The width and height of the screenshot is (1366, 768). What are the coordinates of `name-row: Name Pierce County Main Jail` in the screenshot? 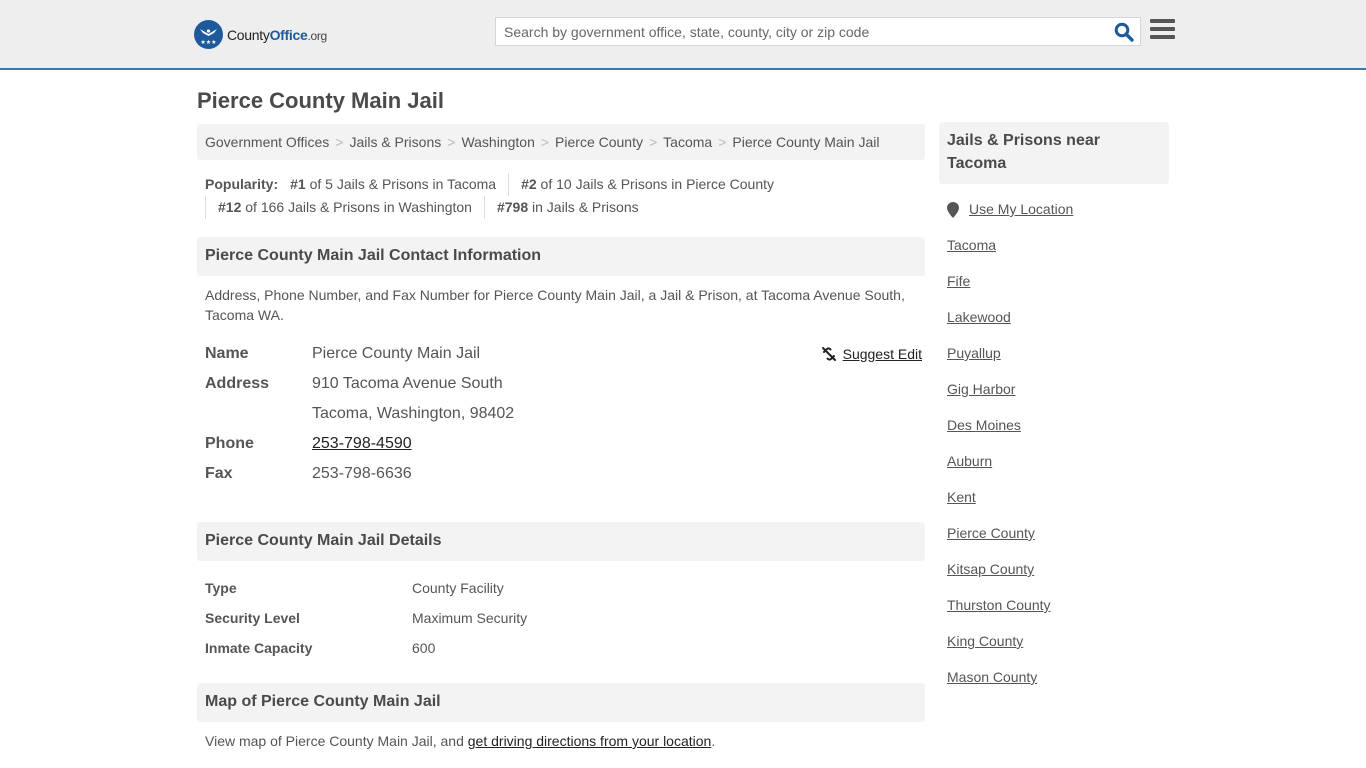 It's located at (565, 354).